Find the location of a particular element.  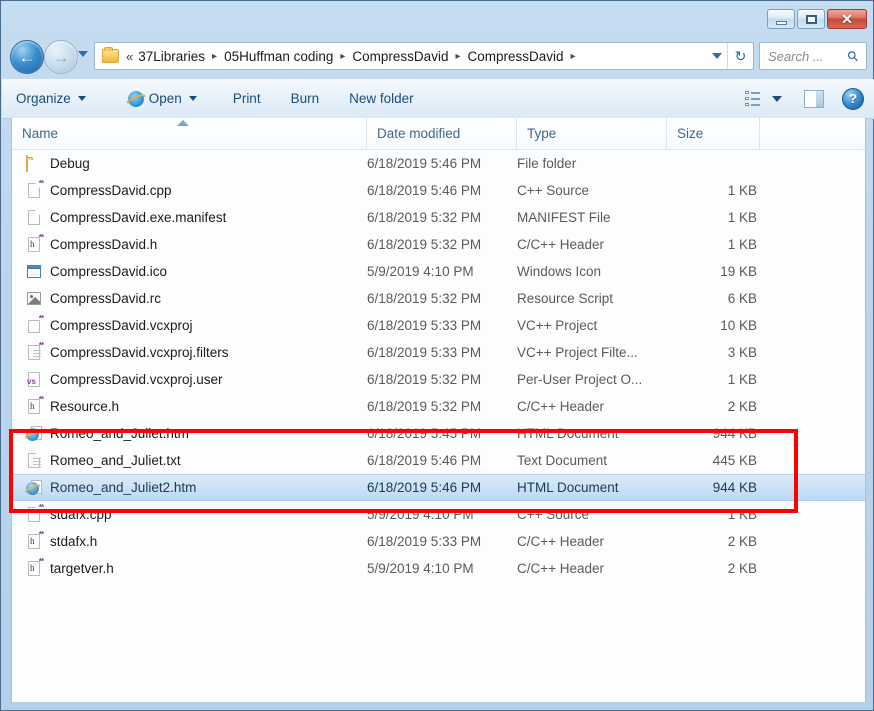

file-size-cell: 6 KB is located at coordinates (742, 298).